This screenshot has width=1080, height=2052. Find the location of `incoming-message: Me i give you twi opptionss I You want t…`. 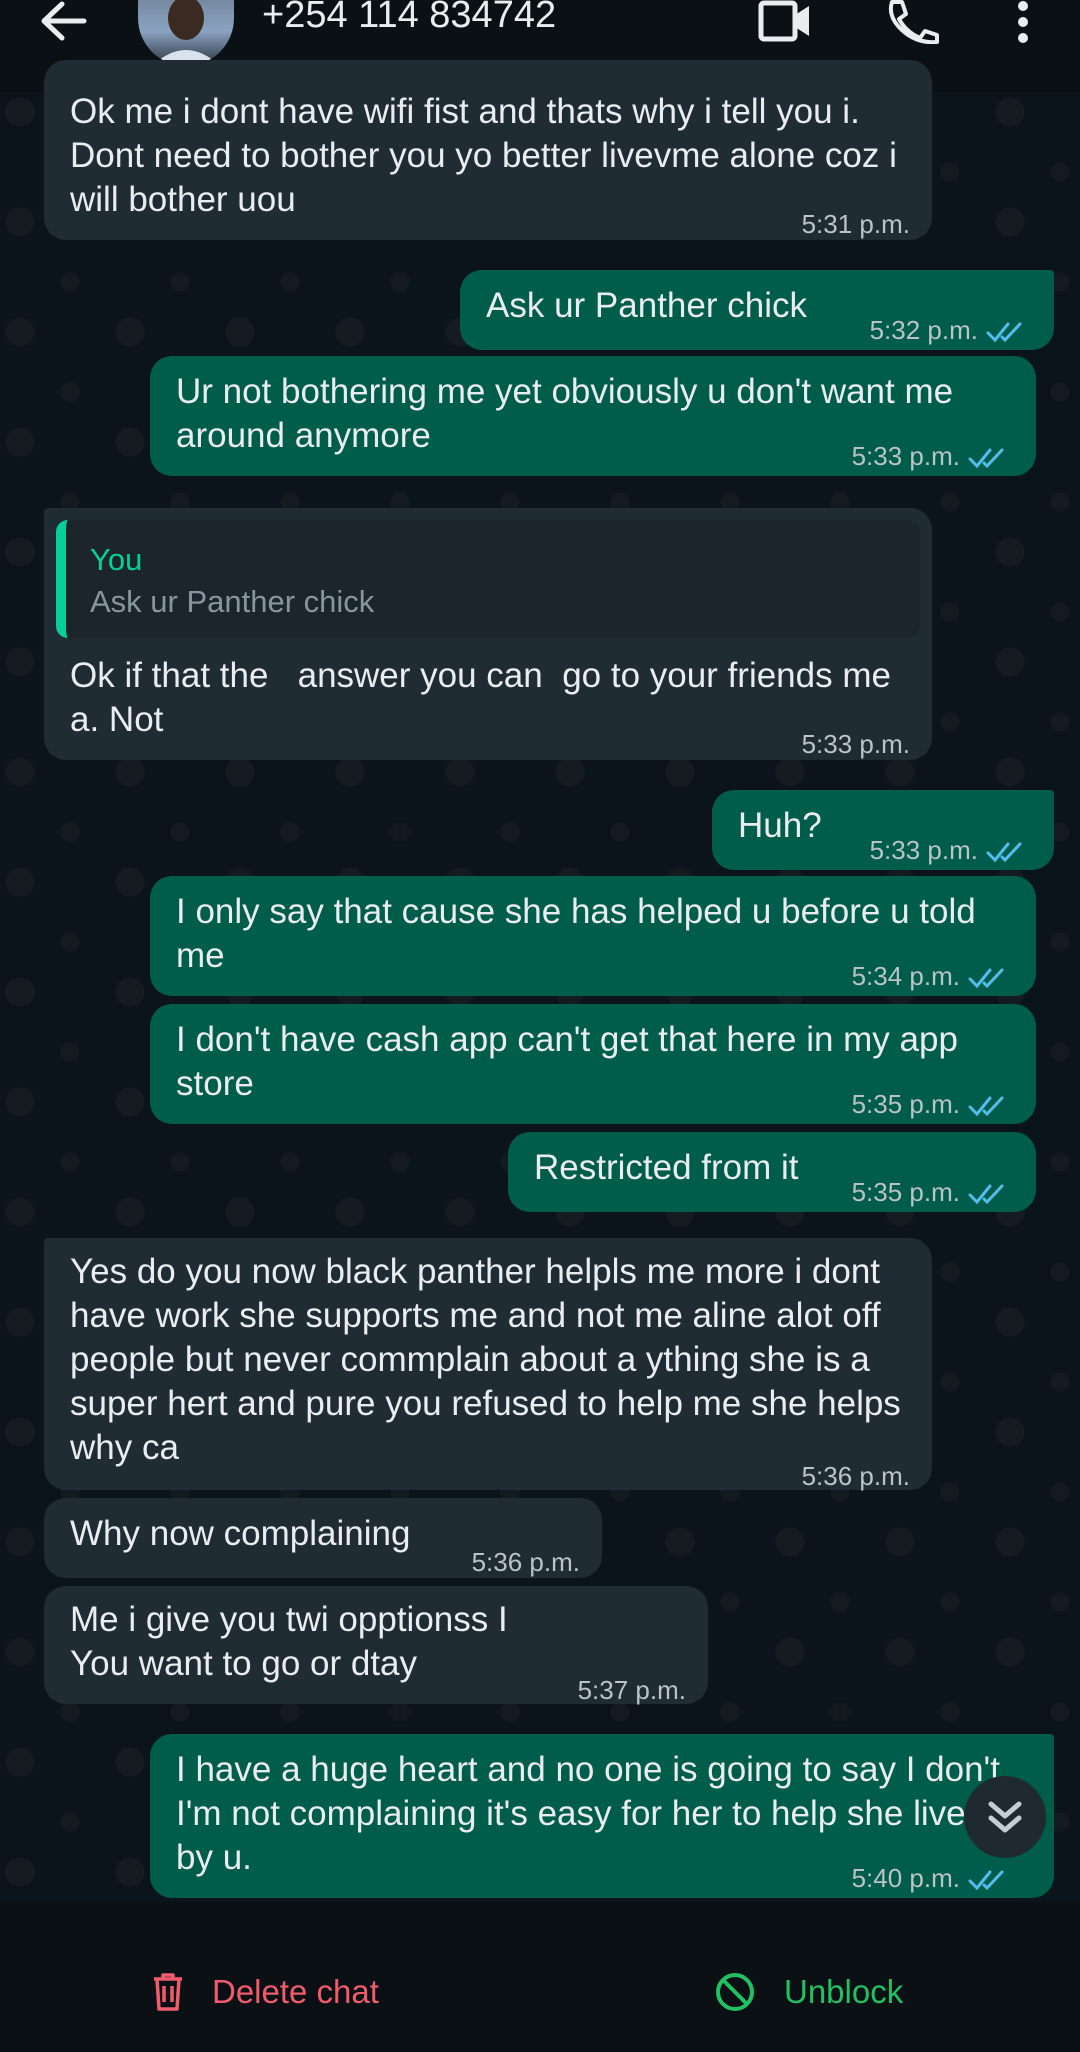

incoming-message: Me i give you twi opptionss I You want t… is located at coordinates (376, 1645).